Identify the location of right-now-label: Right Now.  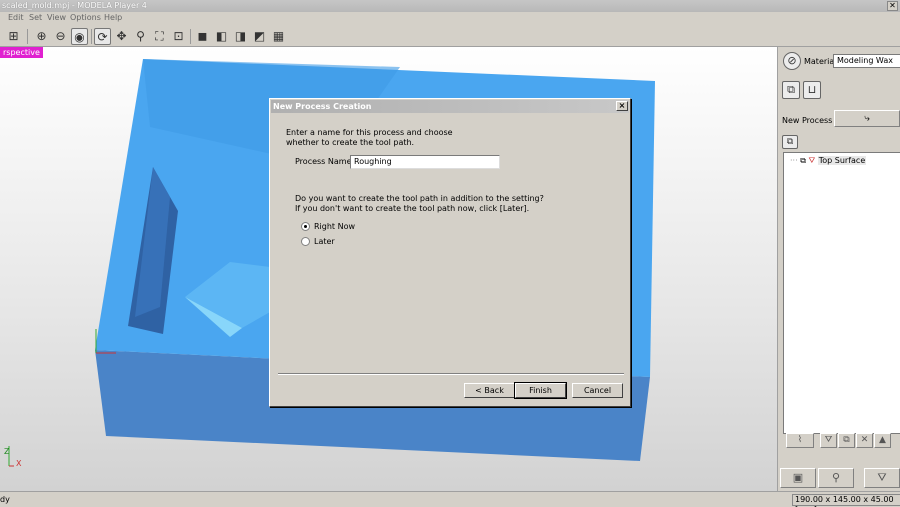
(334, 227).